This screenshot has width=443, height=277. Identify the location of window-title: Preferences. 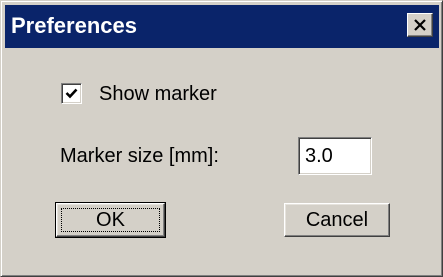
(74, 25).